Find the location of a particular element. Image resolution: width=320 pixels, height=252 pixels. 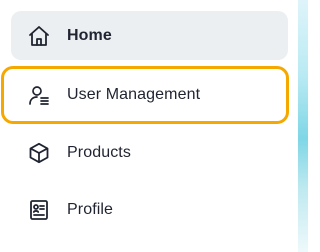

sidebar-item-label: User Management is located at coordinates (134, 94).